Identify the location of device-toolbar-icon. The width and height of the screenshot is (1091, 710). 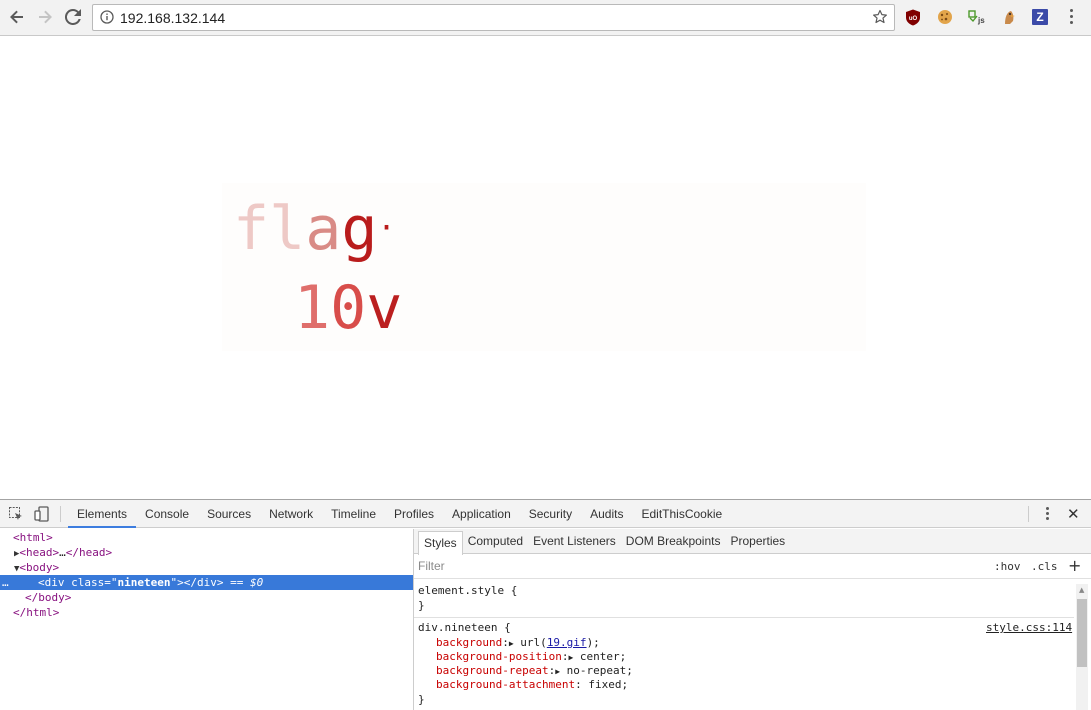
(42, 514).